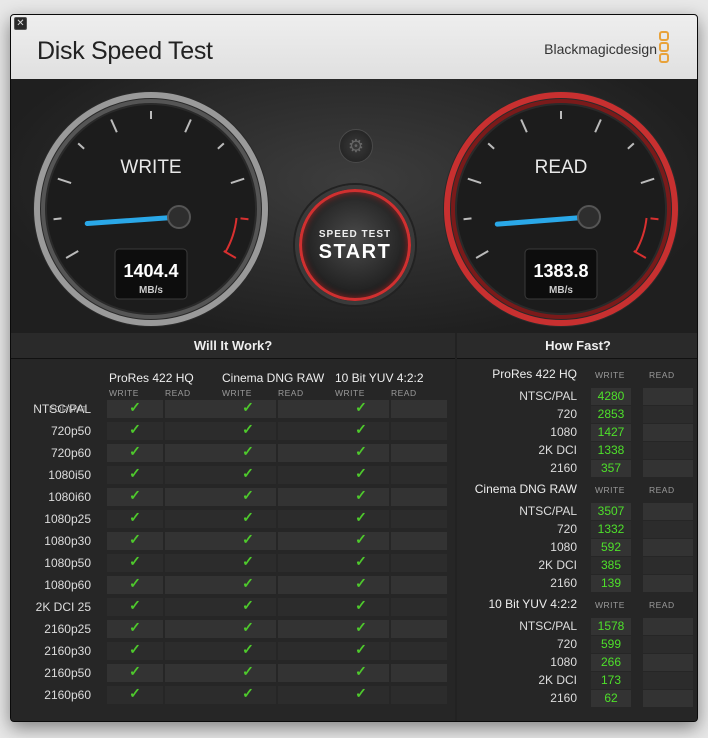 The width and height of the screenshot is (708, 738). What do you see at coordinates (67, 563) in the screenshot?
I see `format-label: 1080p50` at bounding box center [67, 563].